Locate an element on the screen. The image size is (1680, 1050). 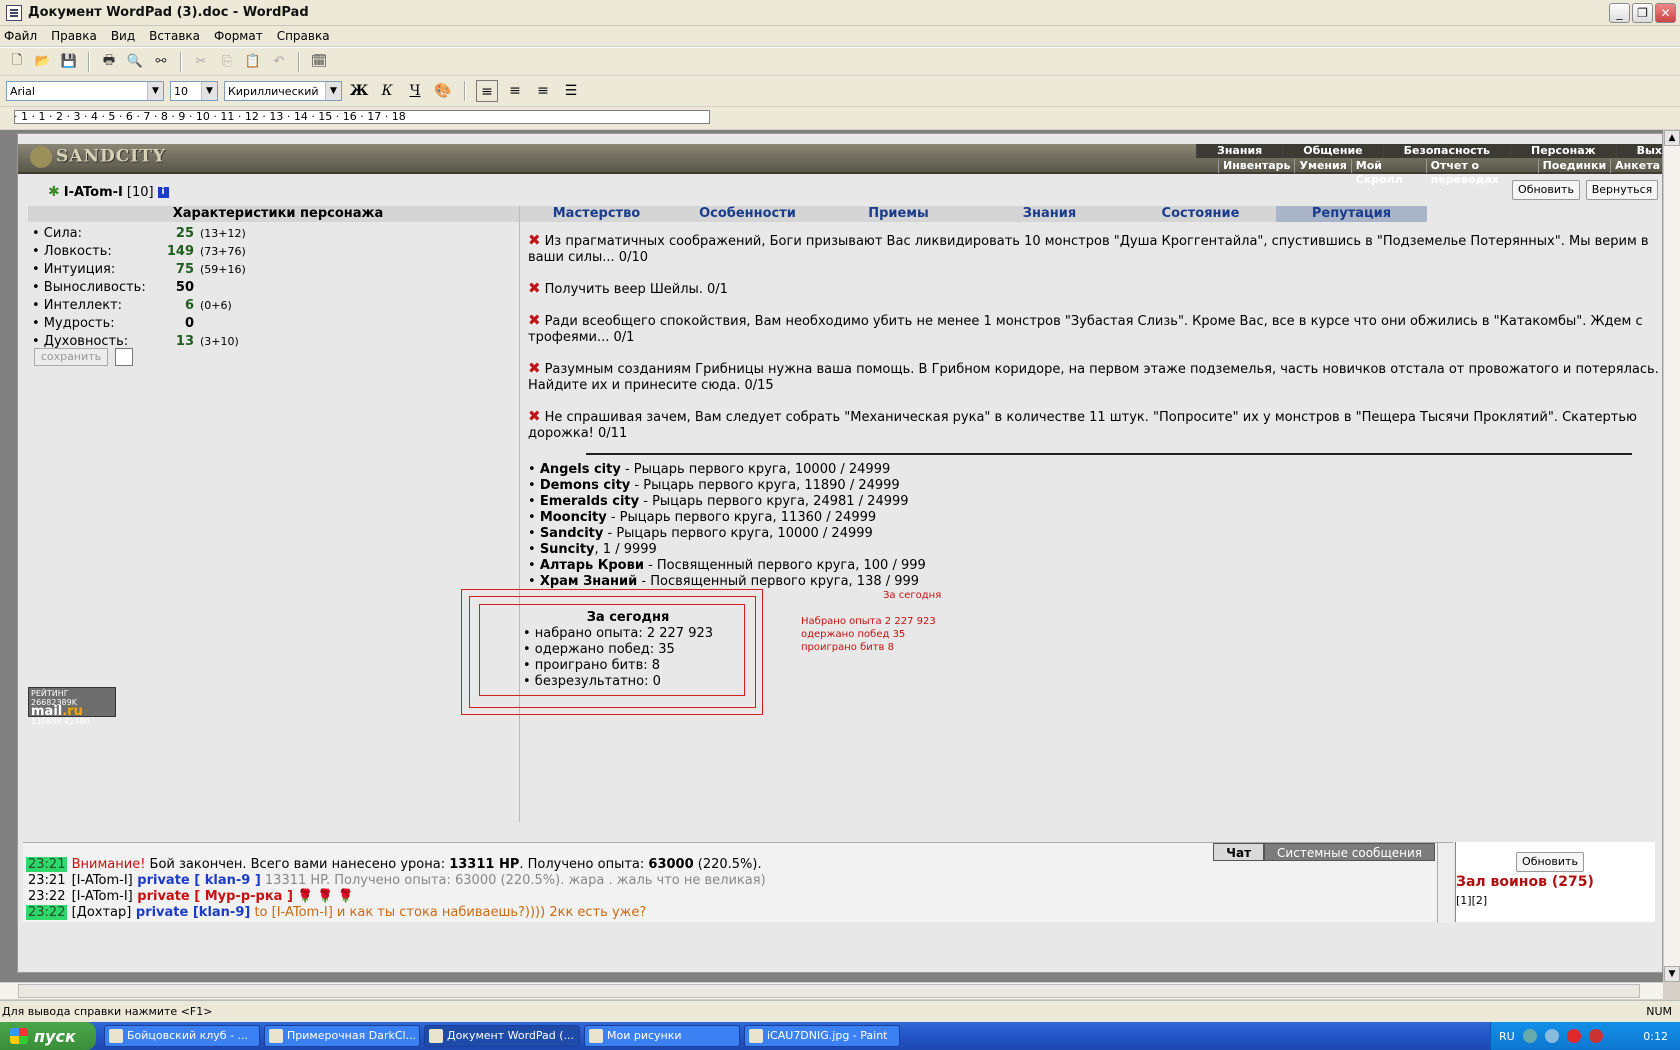
new-document-icon: 🗋 is located at coordinates (17, 62).